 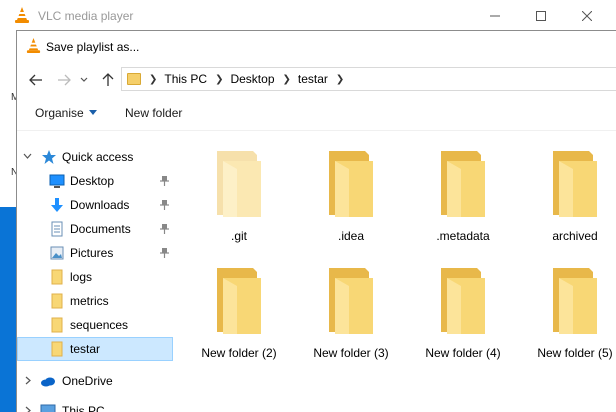 I want to click on documents-icon, so click(x=57, y=229).